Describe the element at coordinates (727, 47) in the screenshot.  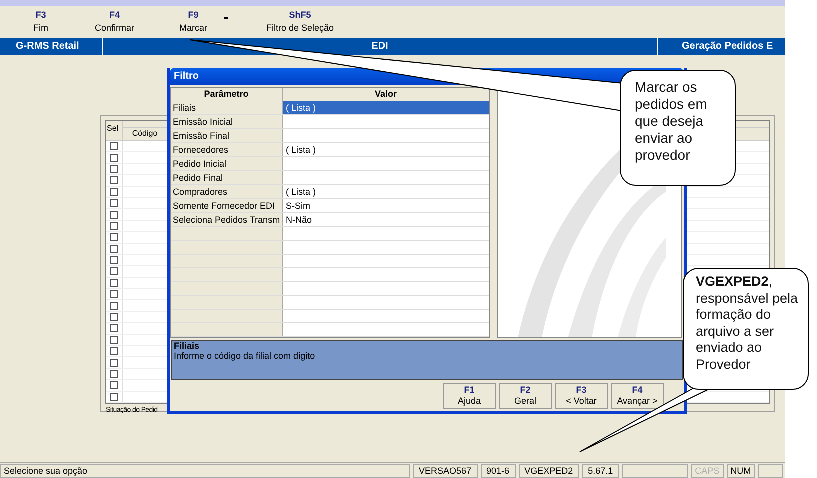
I see `screen-title: Geração Pedidos E` at that location.